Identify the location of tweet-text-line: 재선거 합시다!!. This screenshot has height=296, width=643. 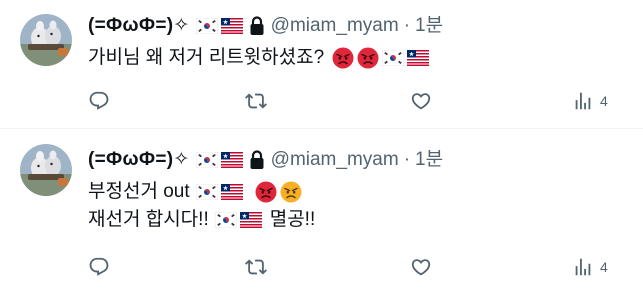
(148, 219).